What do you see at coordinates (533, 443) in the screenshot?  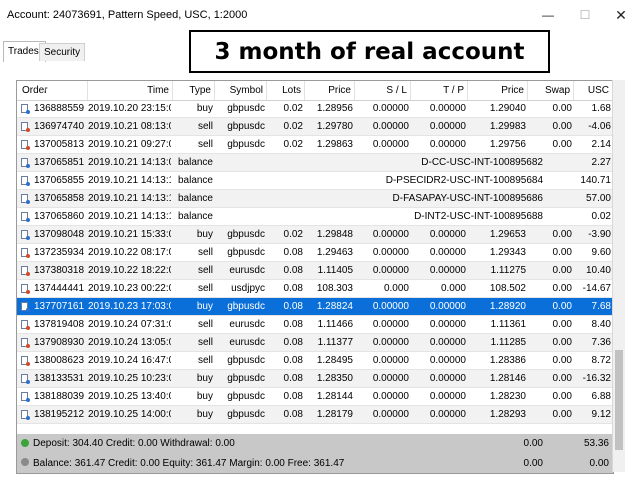 I see `deposit-swap: 0.00` at bounding box center [533, 443].